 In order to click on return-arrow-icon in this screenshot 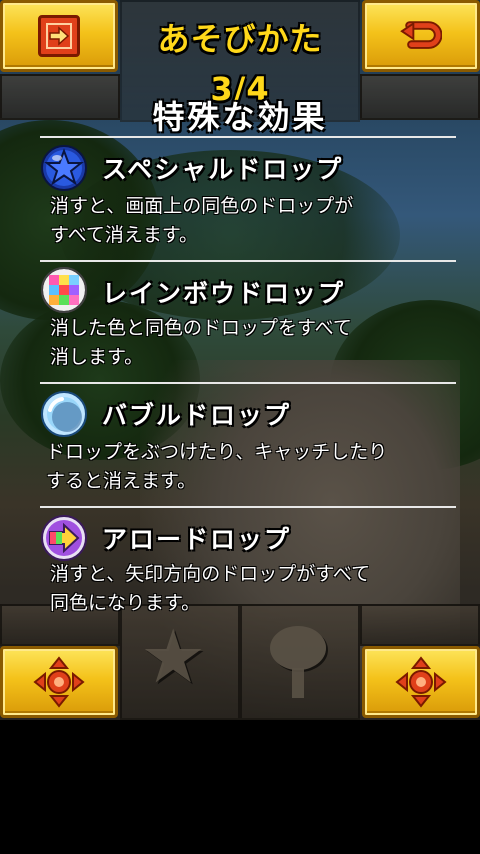, I will do `click(421, 36)`.